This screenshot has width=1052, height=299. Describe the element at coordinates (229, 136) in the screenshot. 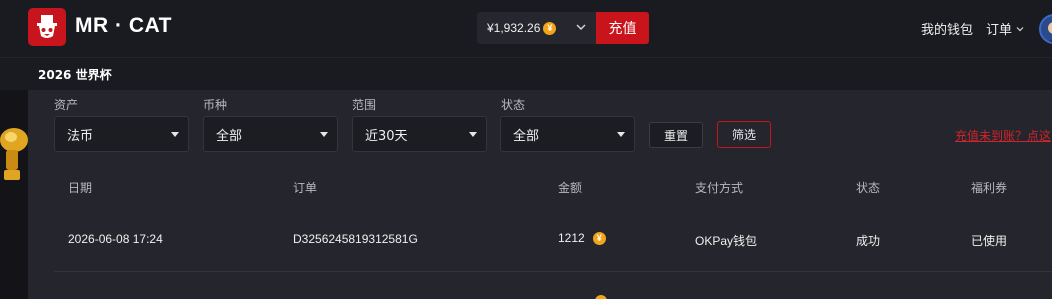

I see `filter-currency-value: 全部` at that location.